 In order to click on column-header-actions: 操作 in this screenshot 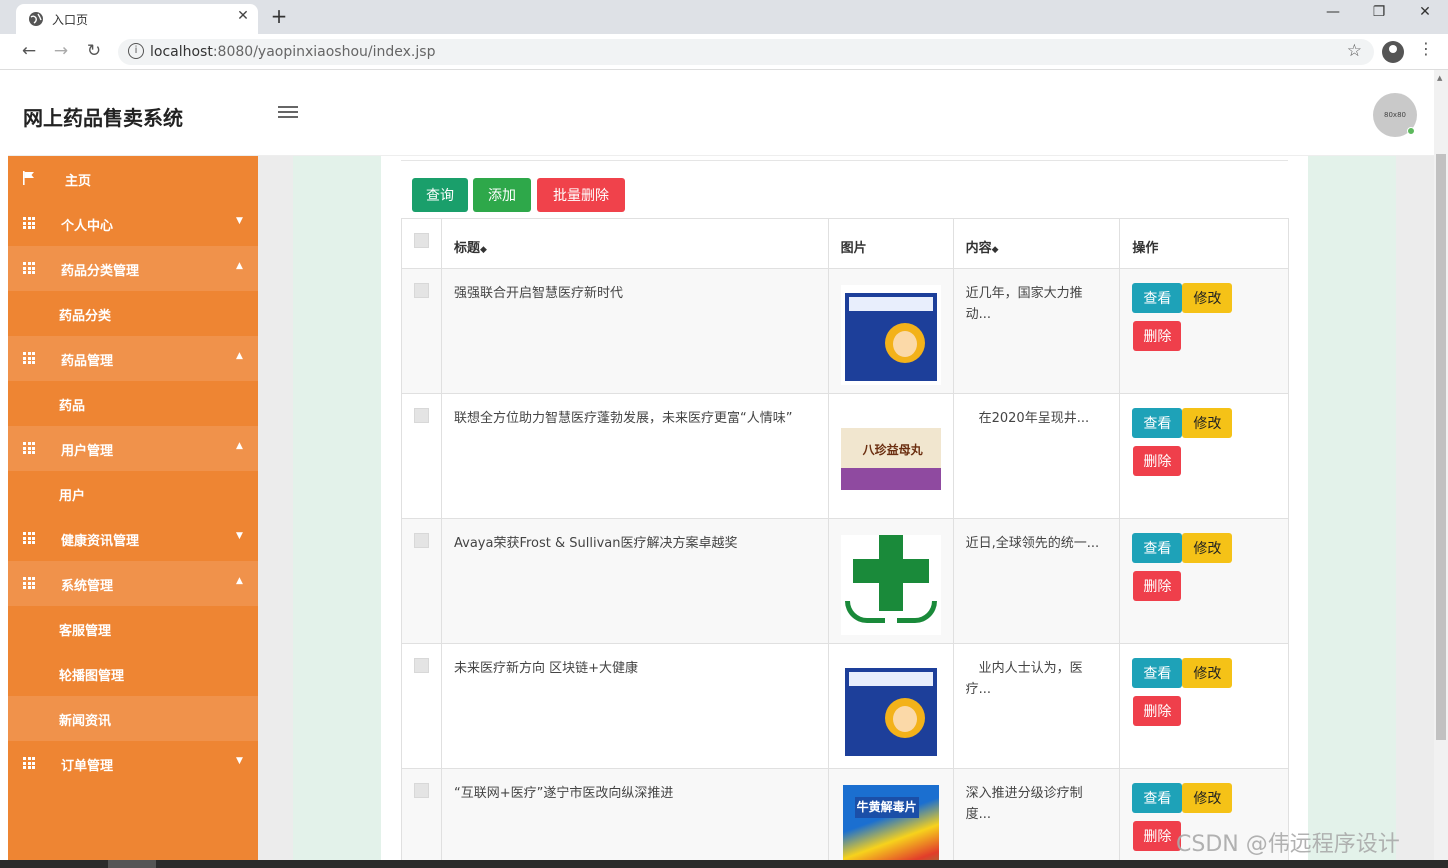, I will do `click(1204, 243)`.